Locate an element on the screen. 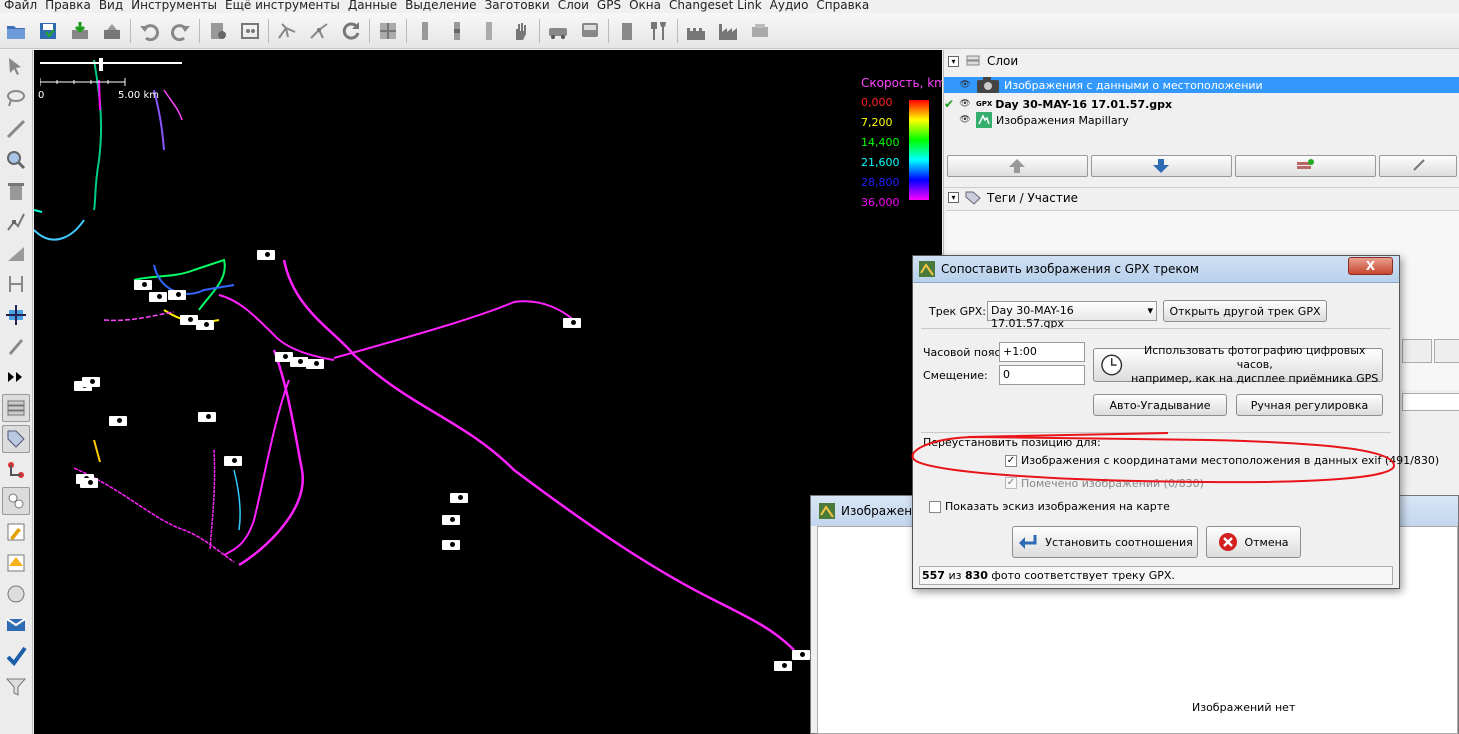 The height and width of the screenshot is (734, 1459). apply-correlation-button: Установить соотношения is located at coordinates (1105, 542).